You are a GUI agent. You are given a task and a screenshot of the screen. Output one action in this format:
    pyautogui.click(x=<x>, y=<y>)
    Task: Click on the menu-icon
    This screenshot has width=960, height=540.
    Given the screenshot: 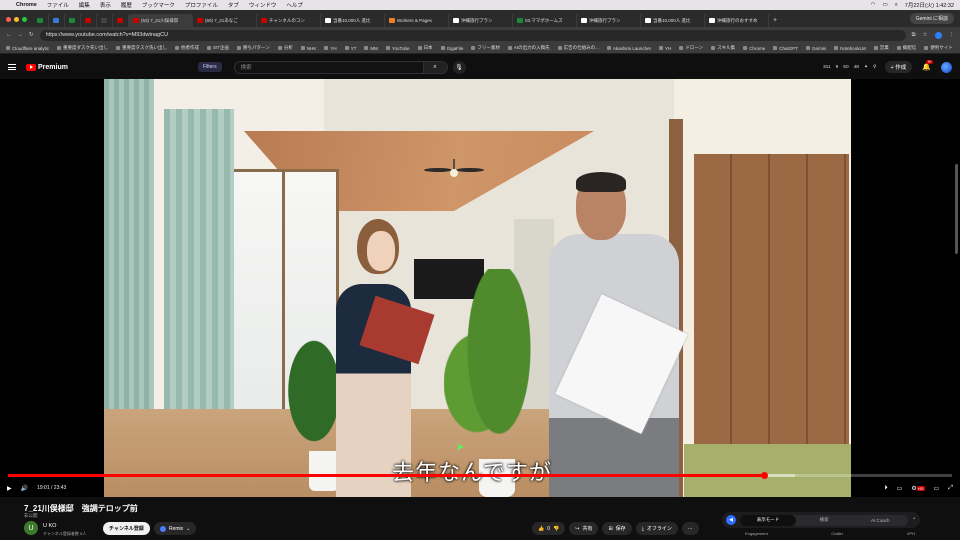 What is the action you would take?
    pyautogui.click(x=12, y=67)
    